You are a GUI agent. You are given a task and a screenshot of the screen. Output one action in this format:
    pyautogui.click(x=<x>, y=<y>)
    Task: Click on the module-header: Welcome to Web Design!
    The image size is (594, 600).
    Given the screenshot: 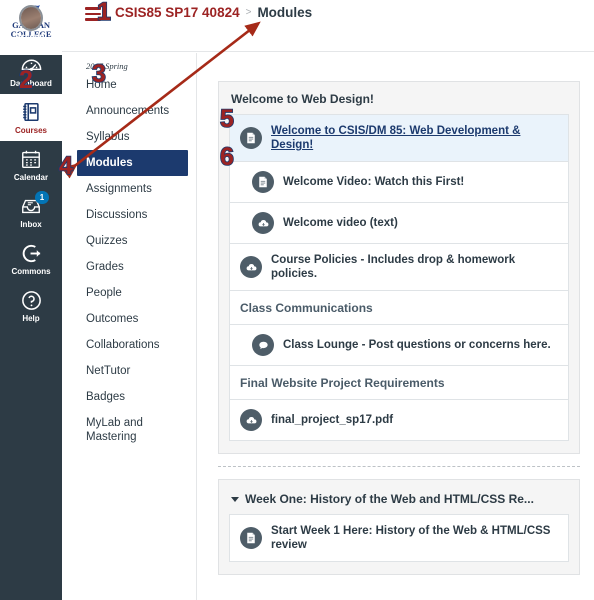 What is the action you would take?
    pyautogui.click(x=399, y=98)
    